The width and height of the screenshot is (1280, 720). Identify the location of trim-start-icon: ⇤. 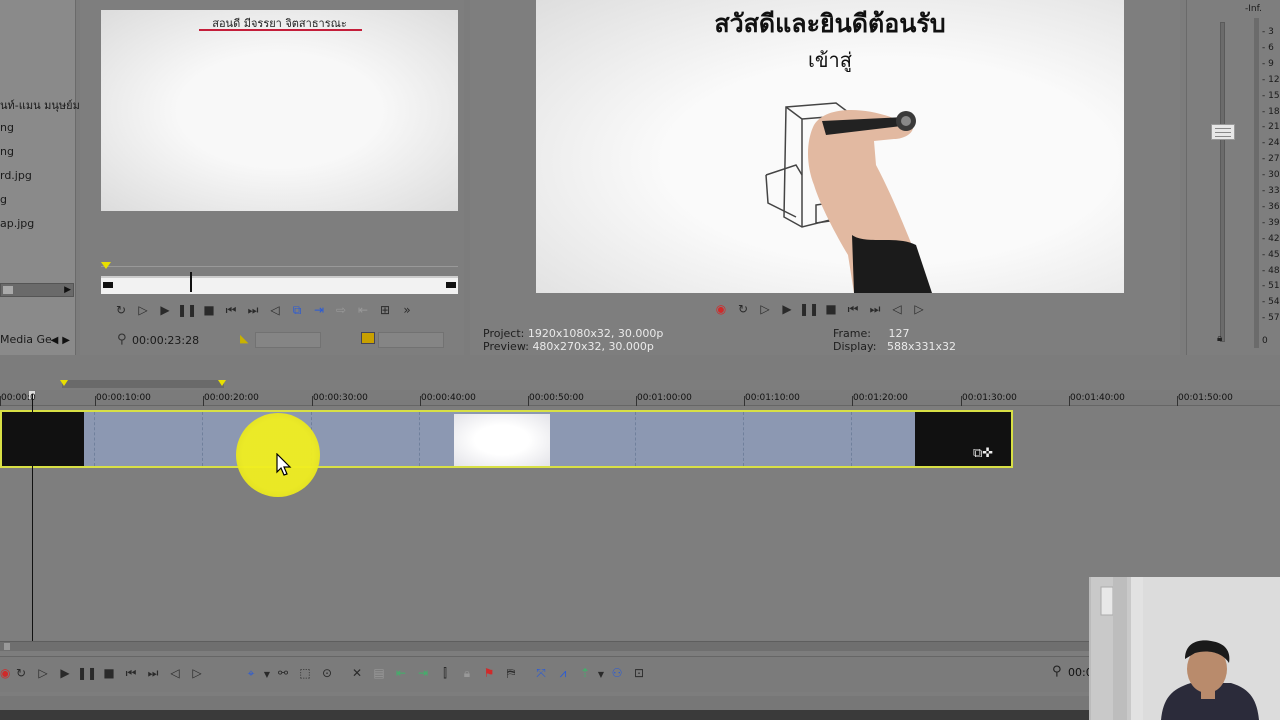
(401, 673).